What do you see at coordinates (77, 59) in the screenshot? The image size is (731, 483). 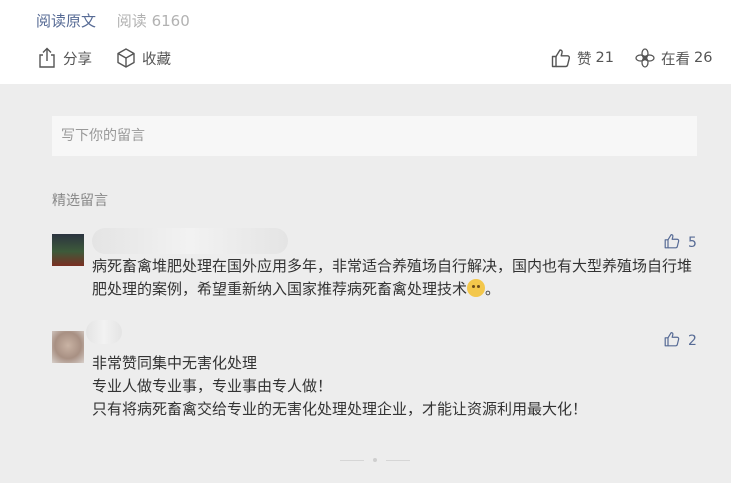 I see `share-label: 分享` at bounding box center [77, 59].